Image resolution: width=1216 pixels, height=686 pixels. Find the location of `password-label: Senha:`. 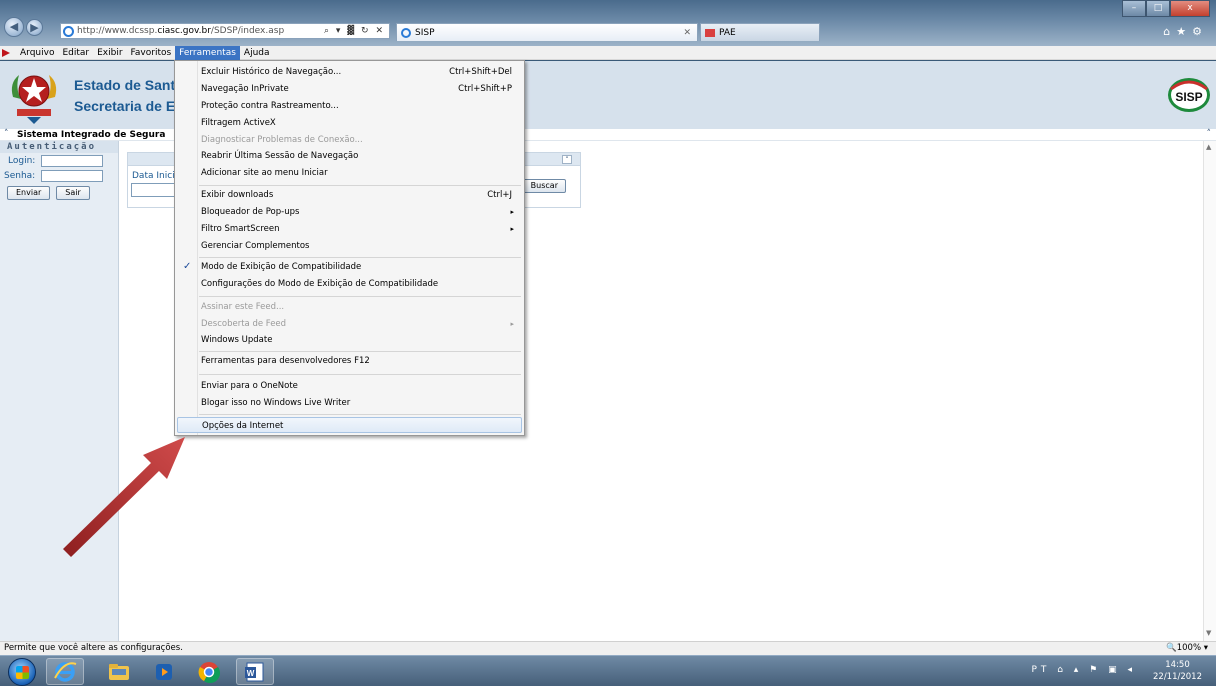

password-label: Senha: is located at coordinates (20, 175).